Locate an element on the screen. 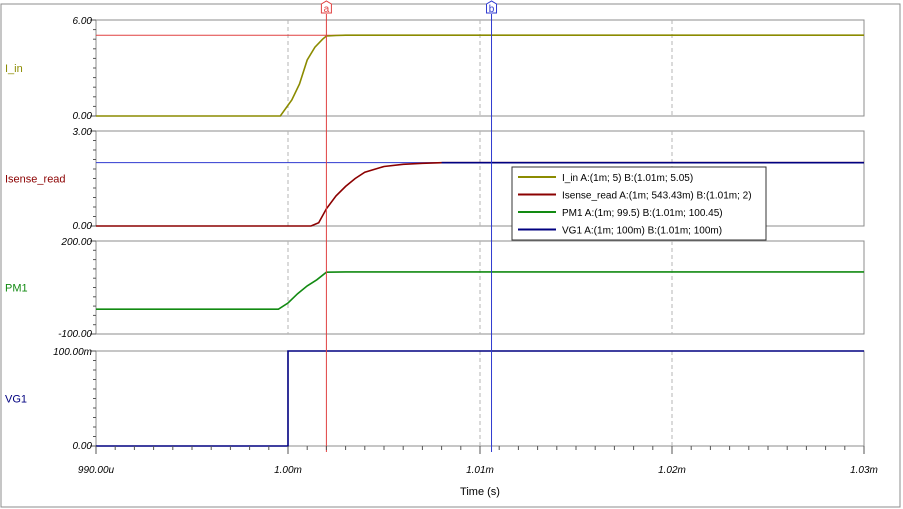 This screenshot has width=903, height=509. y-tick-label-top: 100.00m is located at coordinates (72, 352).